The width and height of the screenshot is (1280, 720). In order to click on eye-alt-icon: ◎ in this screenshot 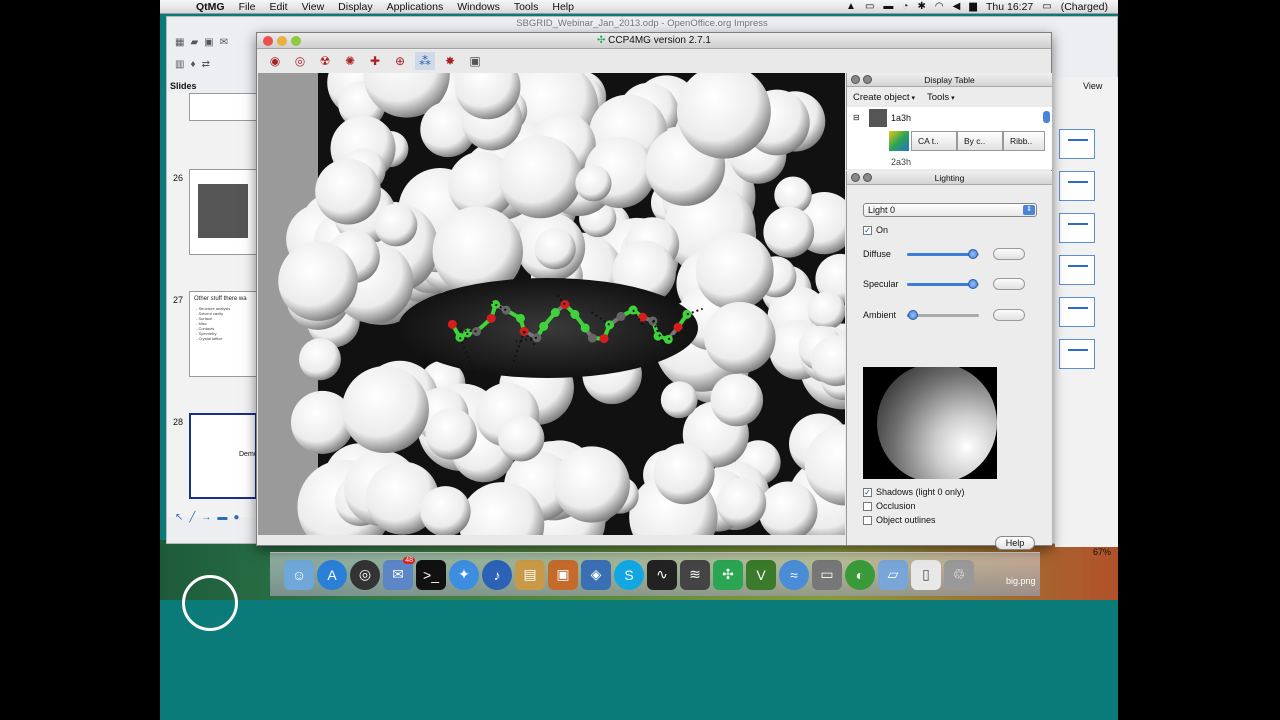, I will do `click(300, 61)`.